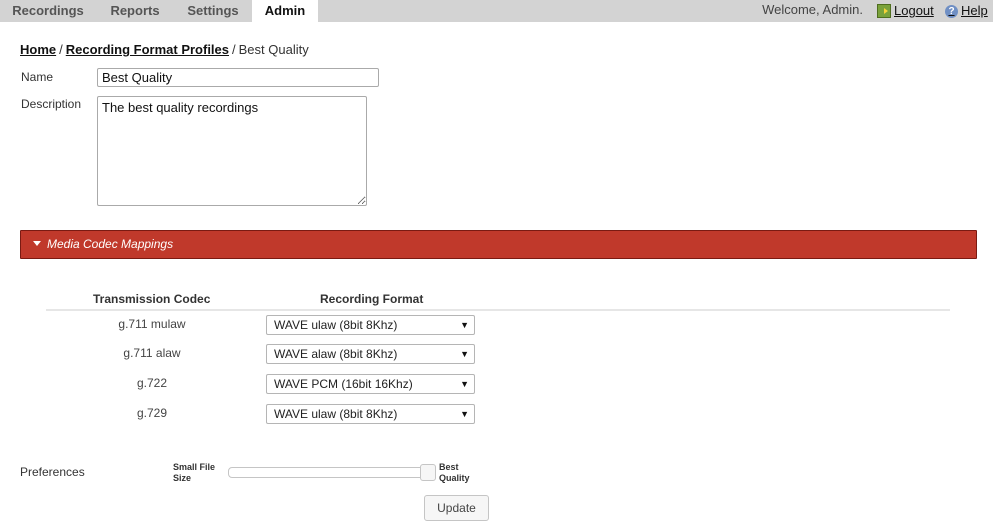 Image resolution: width=993 pixels, height=525 pixels. Describe the element at coordinates (498, 244) in the screenshot. I see `media-codec-mappings-header: Media Codec Mappings` at that location.